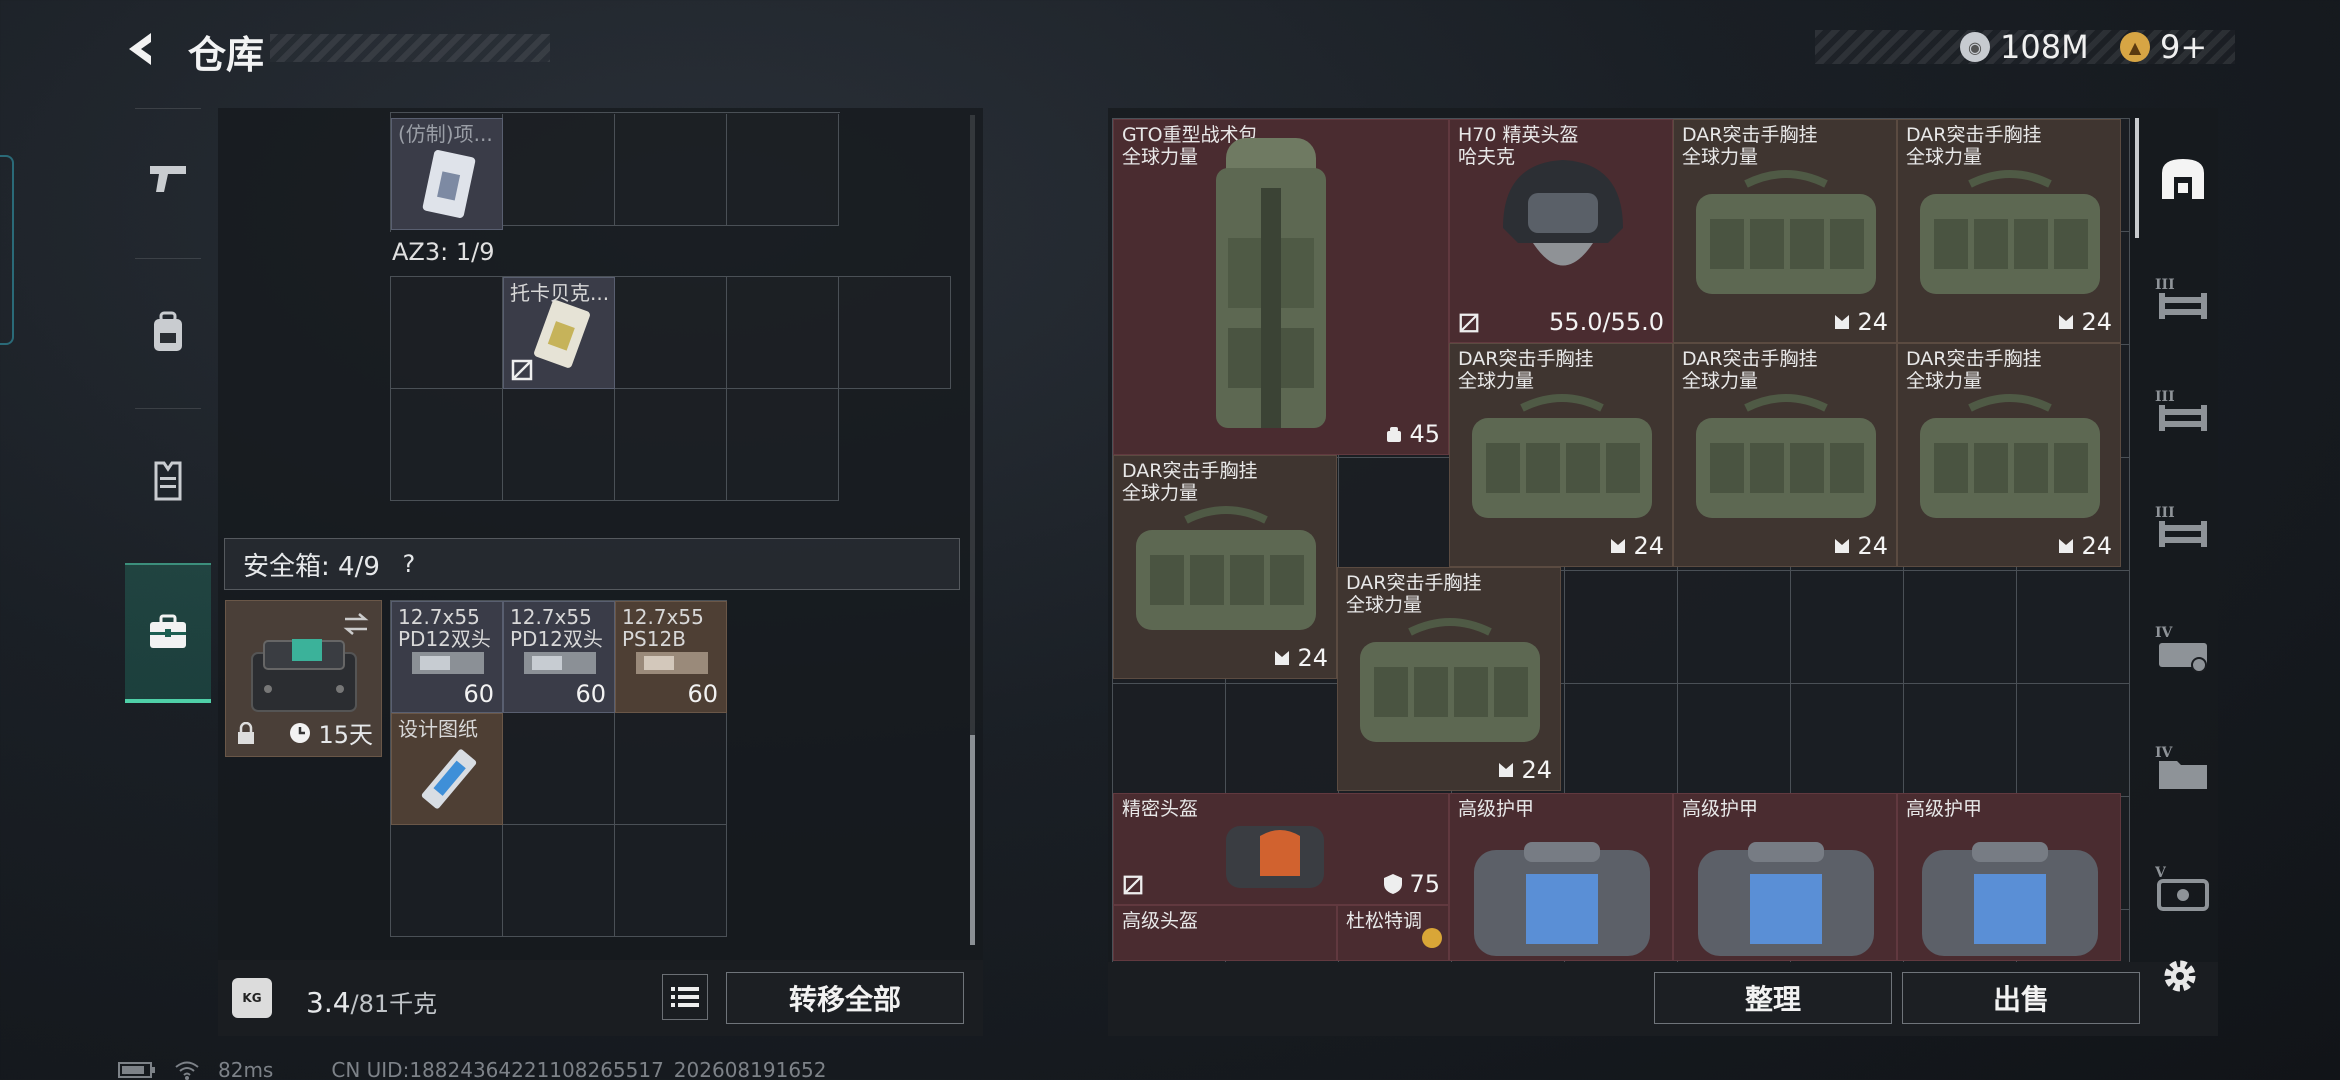 The height and width of the screenshot is (1080, 2340). What do you see at coordinates (7, 250) in the screenshot?
I see `side-drawer-handle` at bounding box center [7, 250].